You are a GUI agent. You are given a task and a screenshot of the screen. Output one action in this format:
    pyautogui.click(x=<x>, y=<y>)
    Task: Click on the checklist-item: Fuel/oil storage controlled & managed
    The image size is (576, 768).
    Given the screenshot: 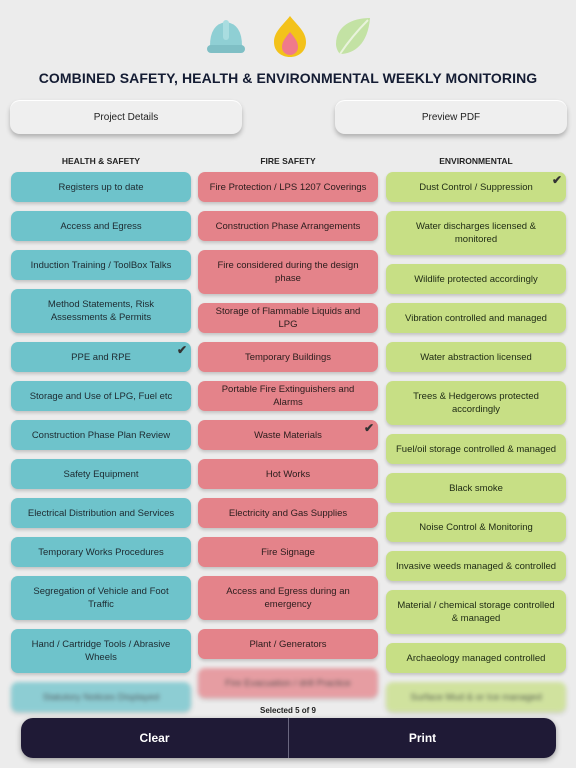 What is the action you would take?
    pyautogui.click(x=476, y=449)
    